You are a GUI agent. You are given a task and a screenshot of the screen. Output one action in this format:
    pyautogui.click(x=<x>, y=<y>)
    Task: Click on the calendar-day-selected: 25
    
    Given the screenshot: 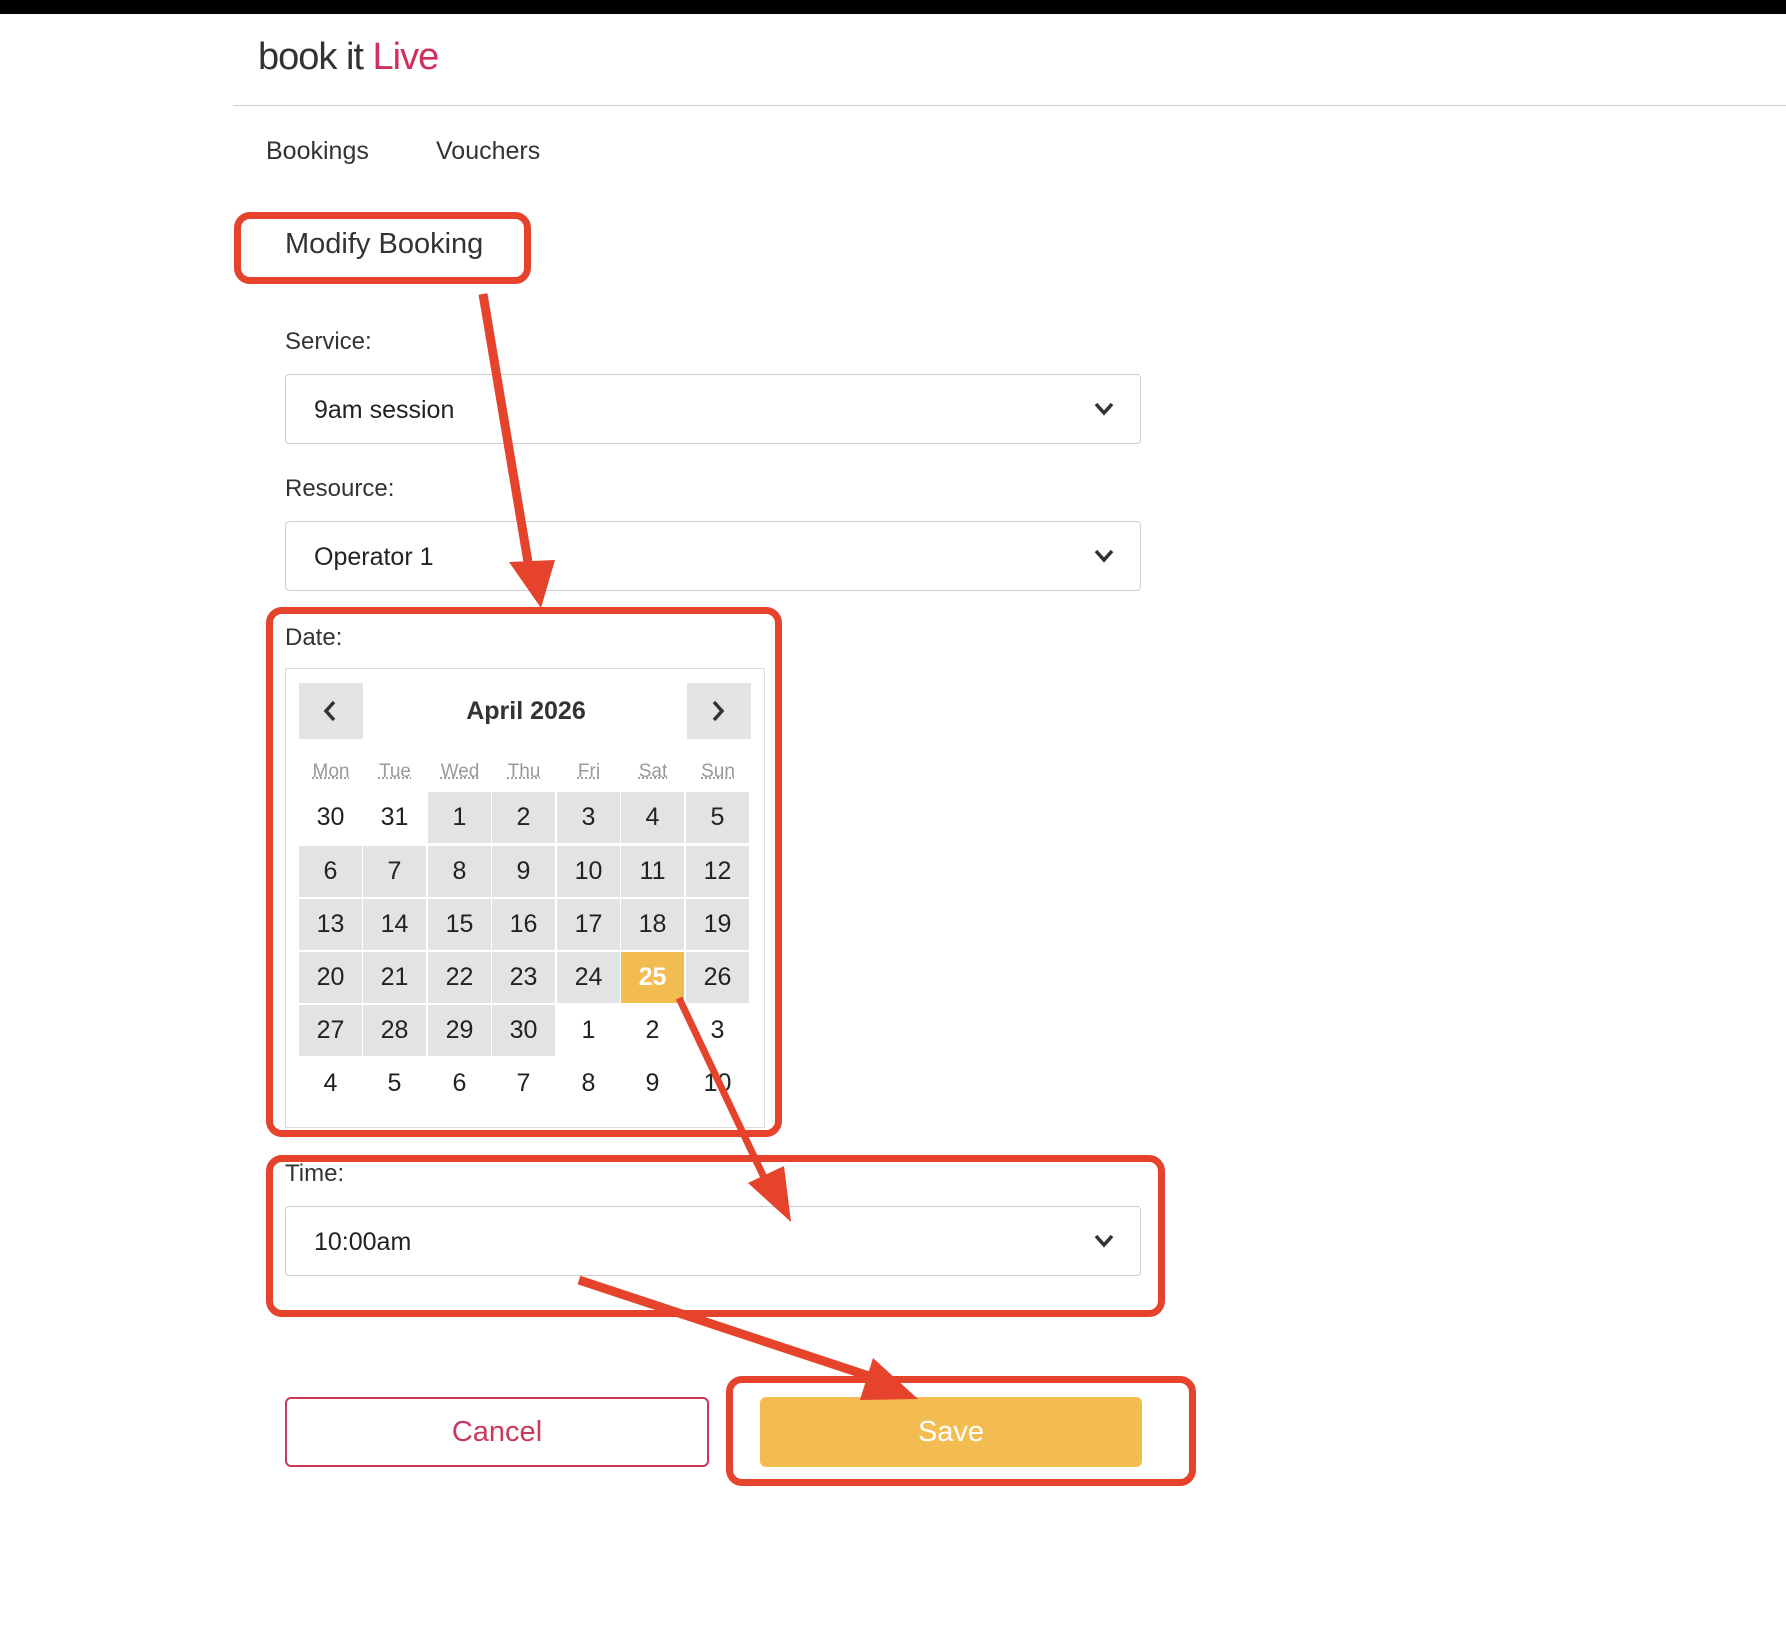 What is the action you would take?
    pyautogui.click(x=652, y=977)
    